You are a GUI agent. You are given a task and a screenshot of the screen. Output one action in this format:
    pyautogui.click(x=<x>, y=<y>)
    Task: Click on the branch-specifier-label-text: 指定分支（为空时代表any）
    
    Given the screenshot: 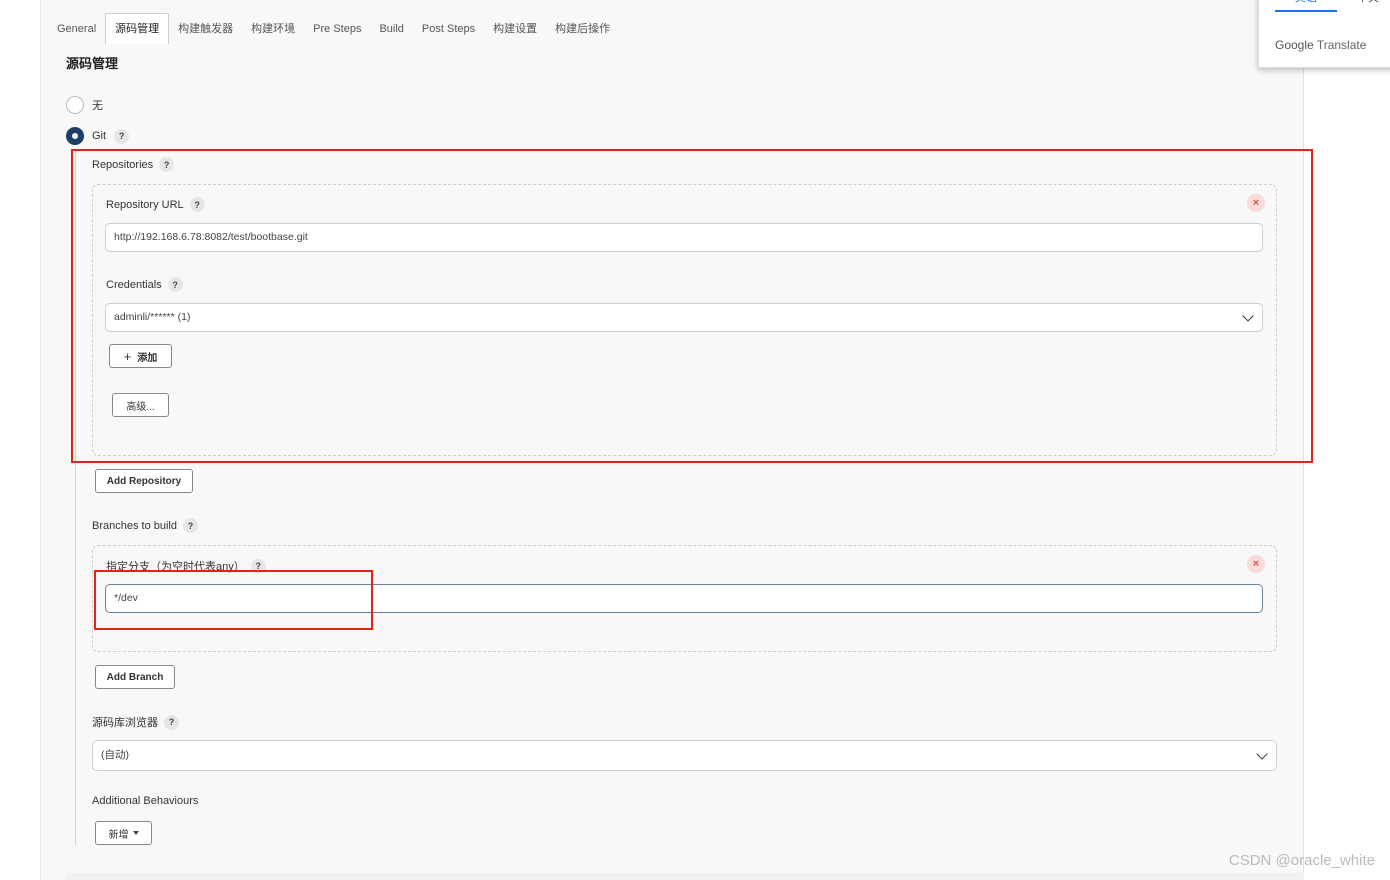 What is the action you would take?
    pyautogui.click(x=175, y=567)
    